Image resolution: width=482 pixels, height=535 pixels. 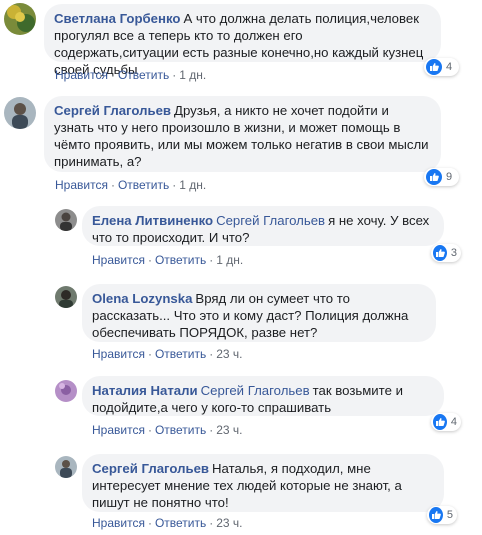 I want to click on reaction-number: 3, so click(x=453, y=253).